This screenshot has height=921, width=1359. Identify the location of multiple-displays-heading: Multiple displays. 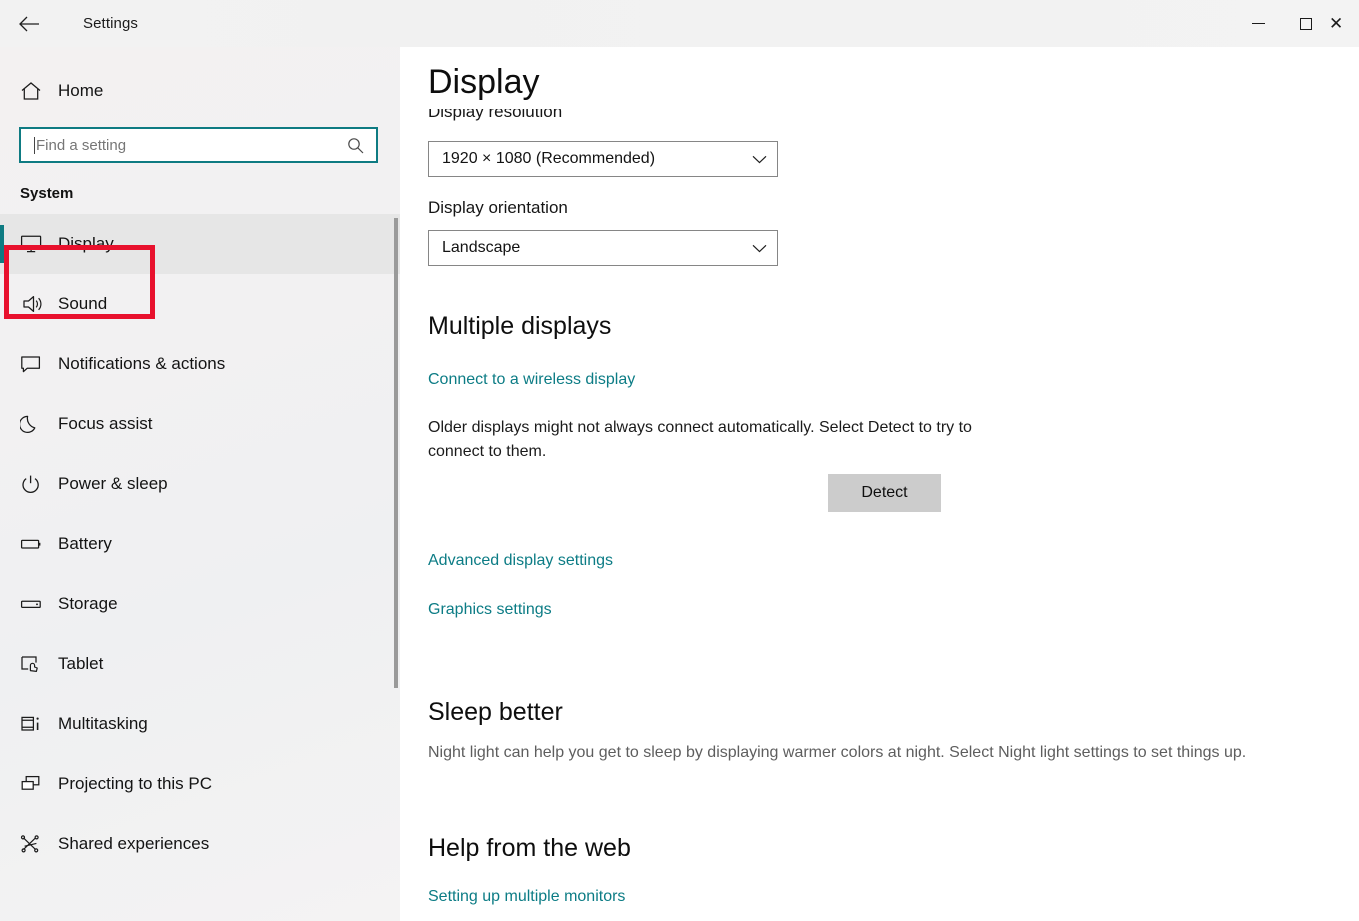
(520, 326).